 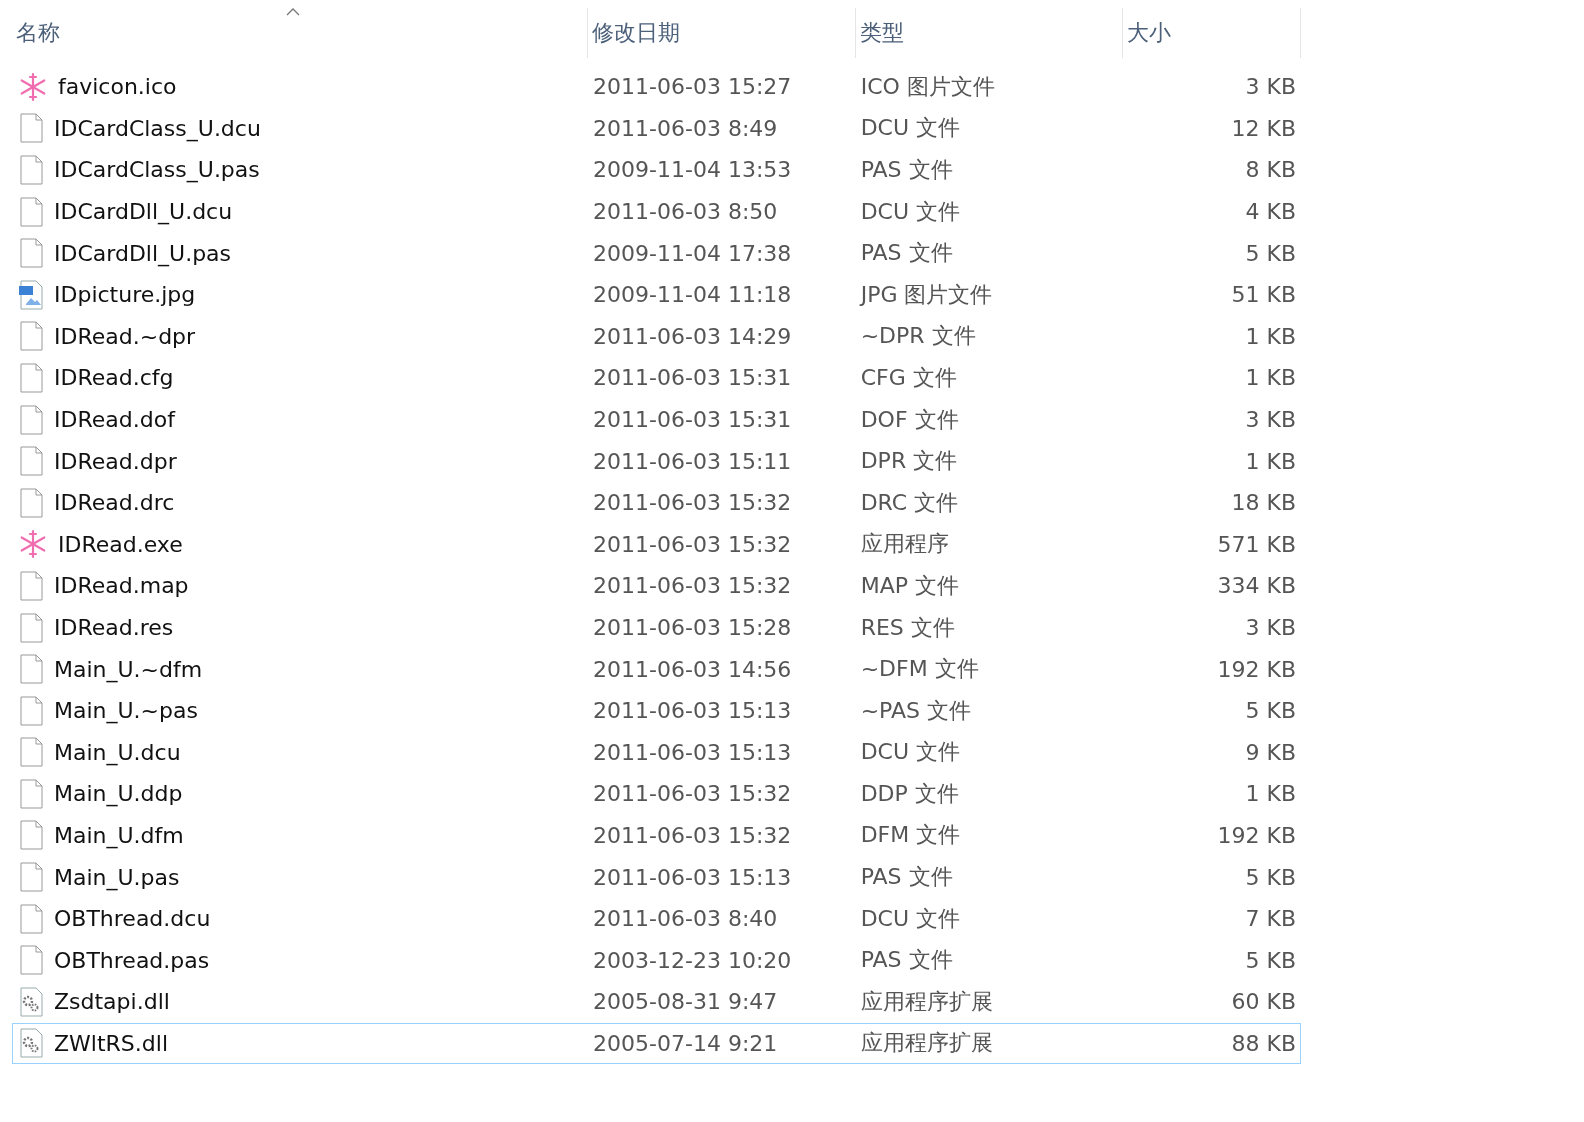 What do you see at coordinates (120, 544) in the screenshot?
I see `file-name: IDRead.exe` at bounding box center [120, 544].